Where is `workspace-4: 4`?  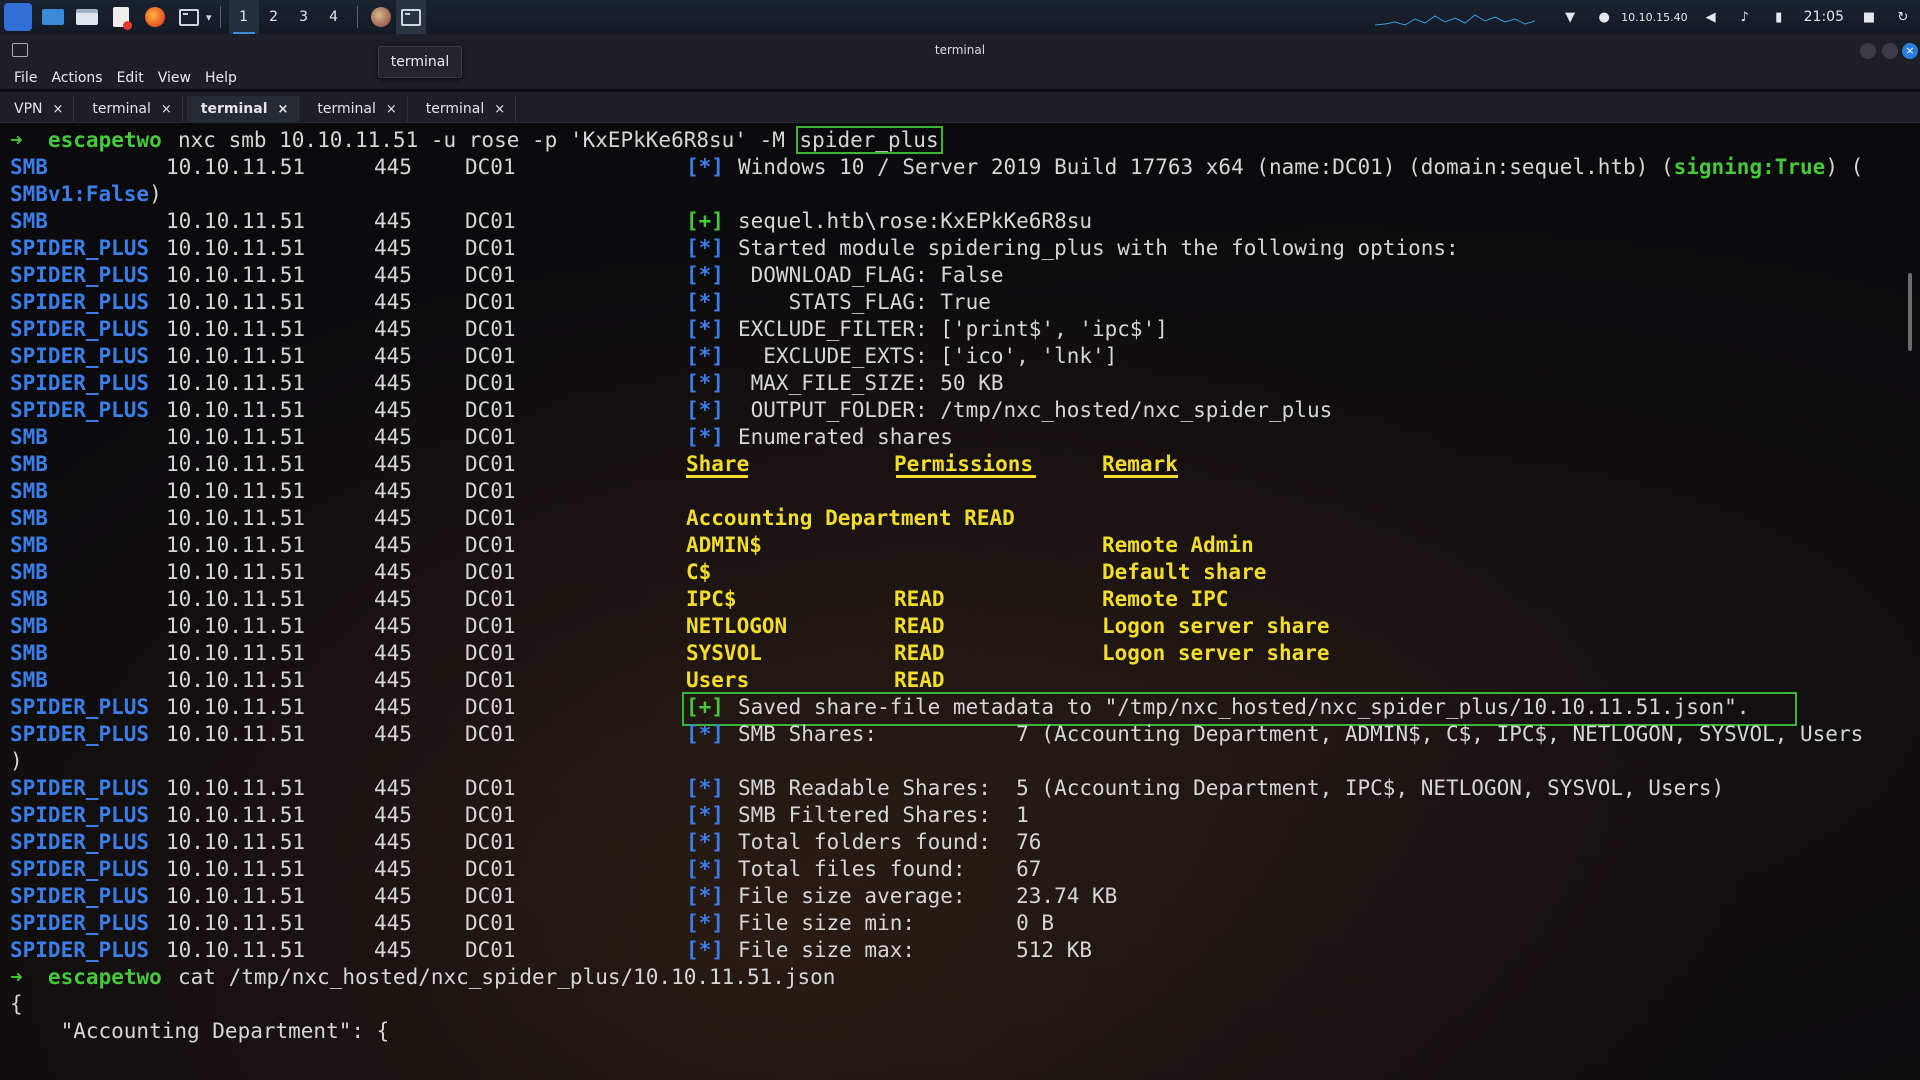
workspace-4: 4 is located at coordinates (334, 17).